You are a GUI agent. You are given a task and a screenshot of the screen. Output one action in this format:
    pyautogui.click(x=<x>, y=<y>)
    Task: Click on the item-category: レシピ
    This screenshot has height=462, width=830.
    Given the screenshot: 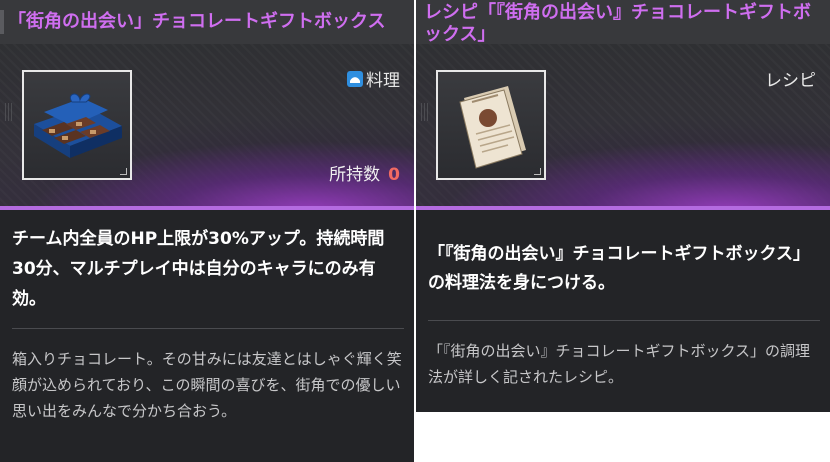 What is the action you would take?
    pyautogui.click(x=790, y=78)
    